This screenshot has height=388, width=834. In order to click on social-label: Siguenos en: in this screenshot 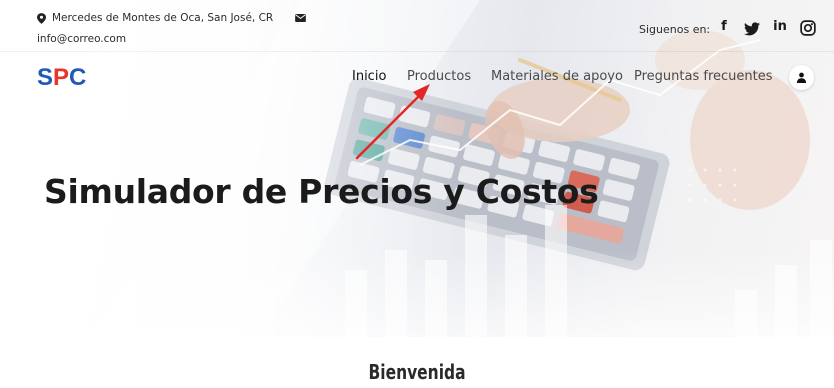, I will do `click(675, 29)`.